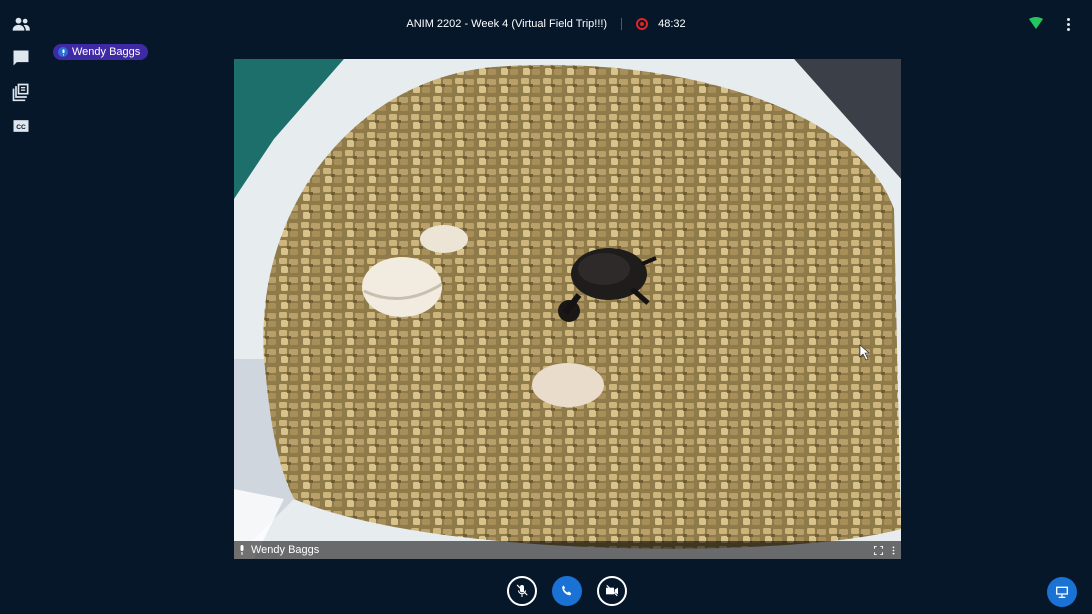 This screenshot has height=614, width=1092. I want to click on mute-button, so click(522, 591).